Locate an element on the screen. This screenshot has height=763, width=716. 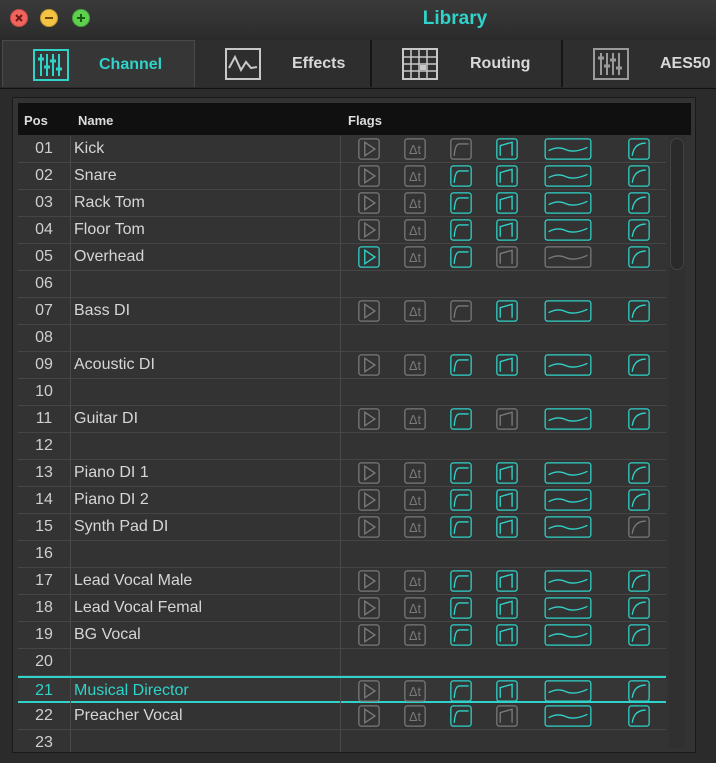
table-row: 21 Musical Director Δt is located at coordinates (342, 690).